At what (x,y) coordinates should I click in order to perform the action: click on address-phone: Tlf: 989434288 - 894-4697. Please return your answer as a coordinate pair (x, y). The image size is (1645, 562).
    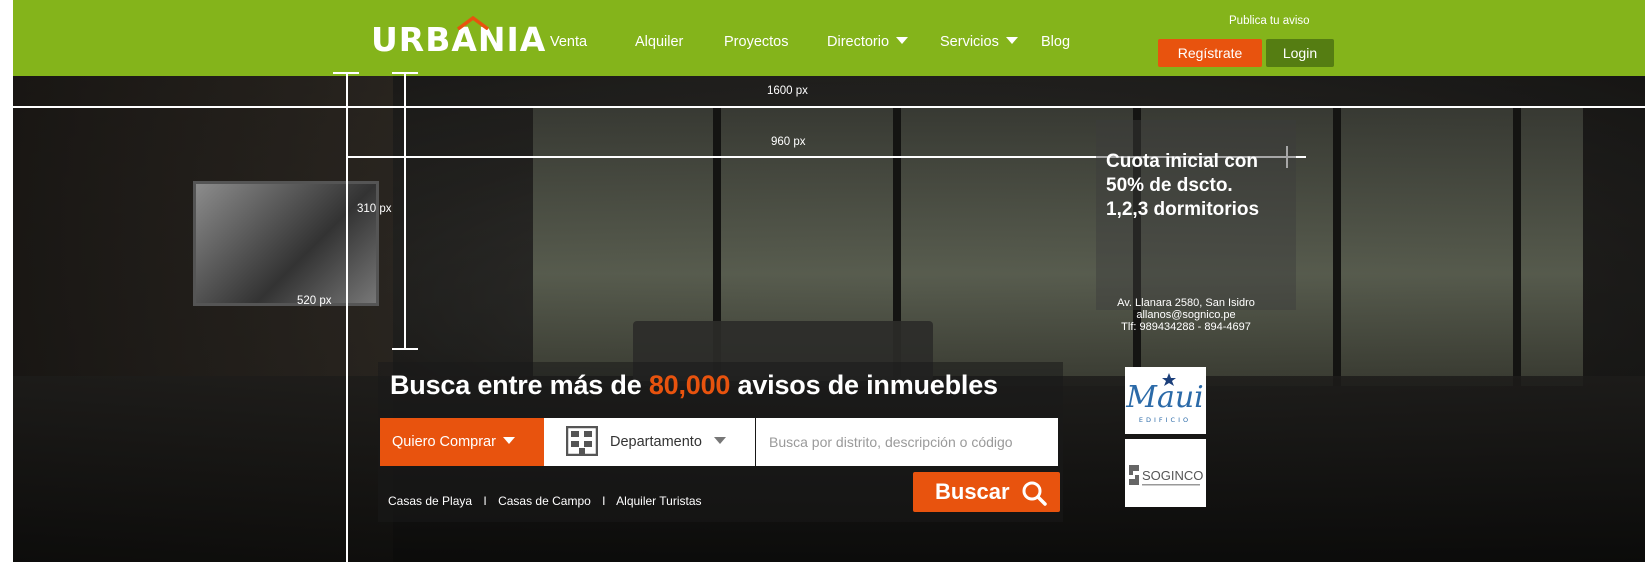
    Looking at the image, I should click on (1186, 327).